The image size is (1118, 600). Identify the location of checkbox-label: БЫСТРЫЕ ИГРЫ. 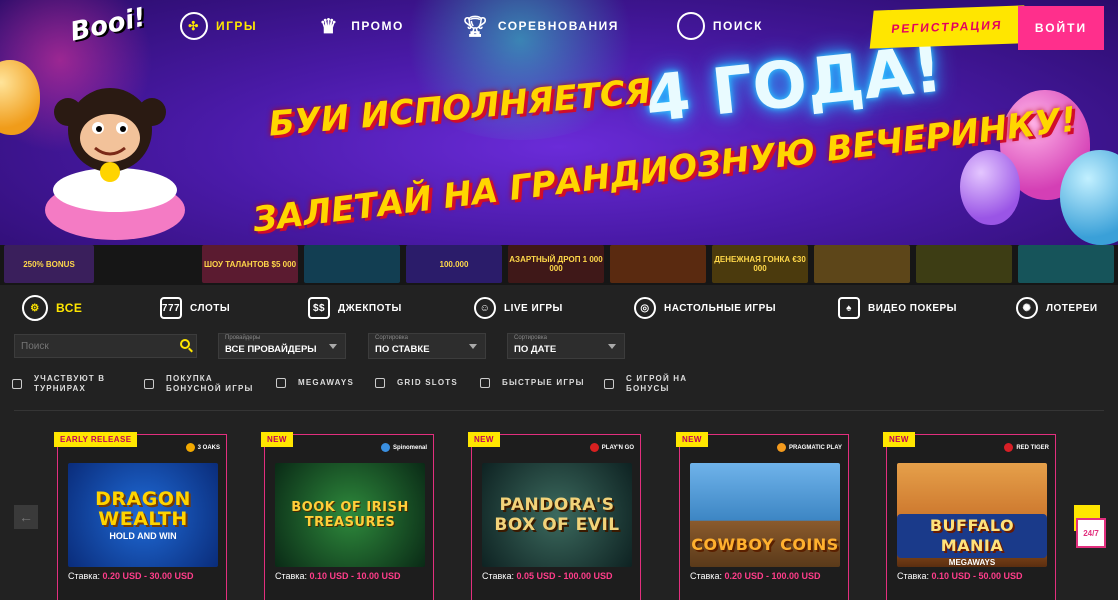
(543, 382).